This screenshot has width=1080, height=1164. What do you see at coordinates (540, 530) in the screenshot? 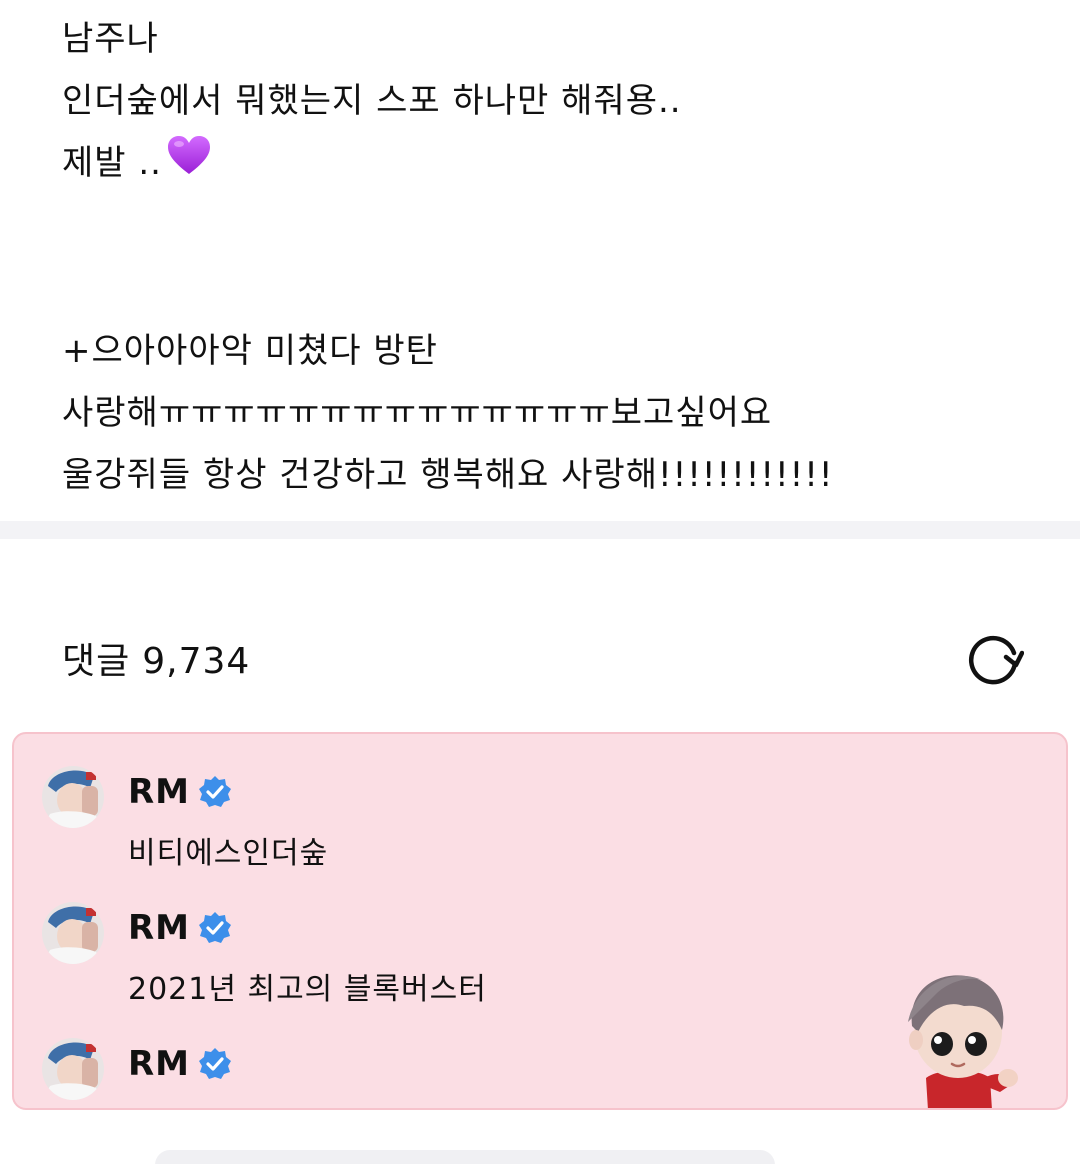
I see `section-divider` at bounding box center [540, 530].